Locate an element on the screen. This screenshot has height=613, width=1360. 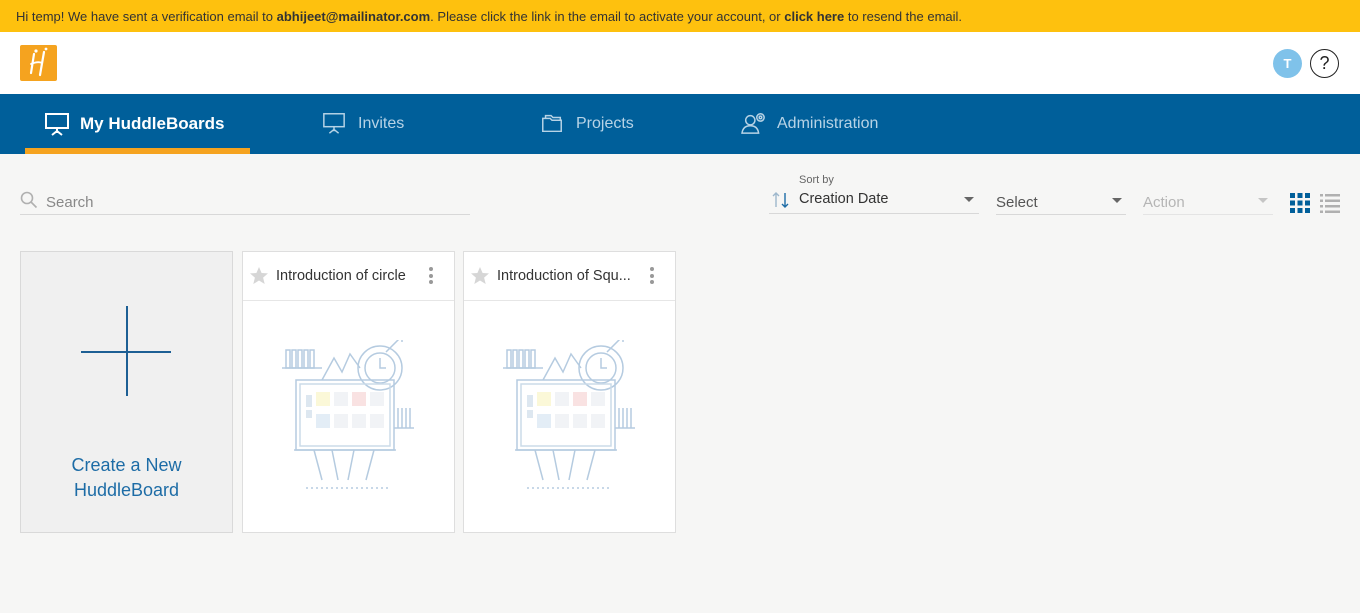
search-placeholder: Search is located at coordinates (70, 202).